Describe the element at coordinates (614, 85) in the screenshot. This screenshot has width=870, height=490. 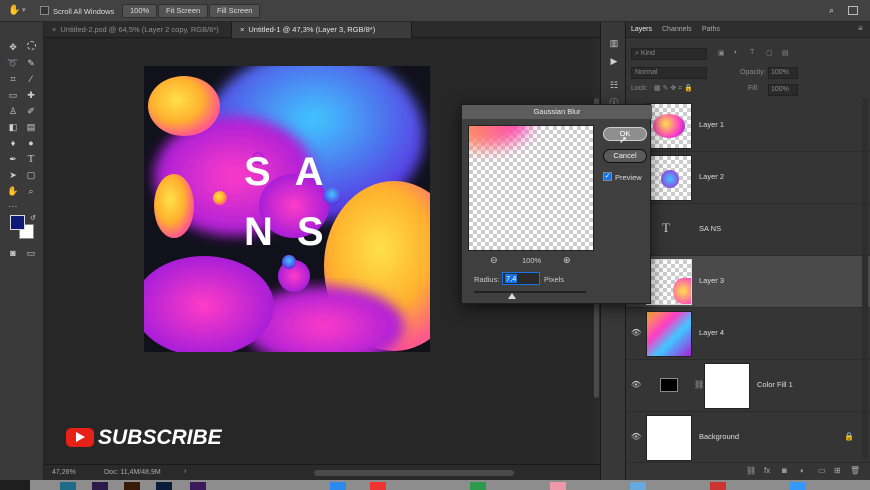
I see `properties-icon: ☷` at that location.